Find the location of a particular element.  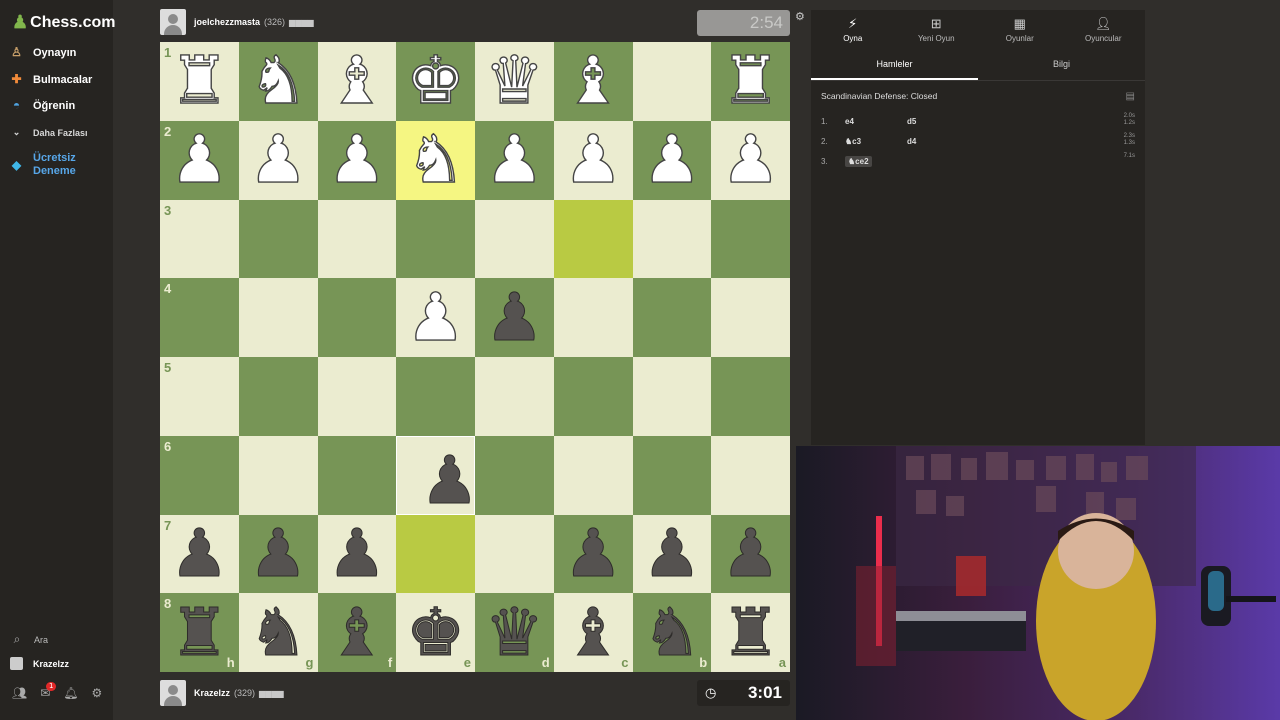

square-c8: c ♝ is located at coordinates (593, 632).